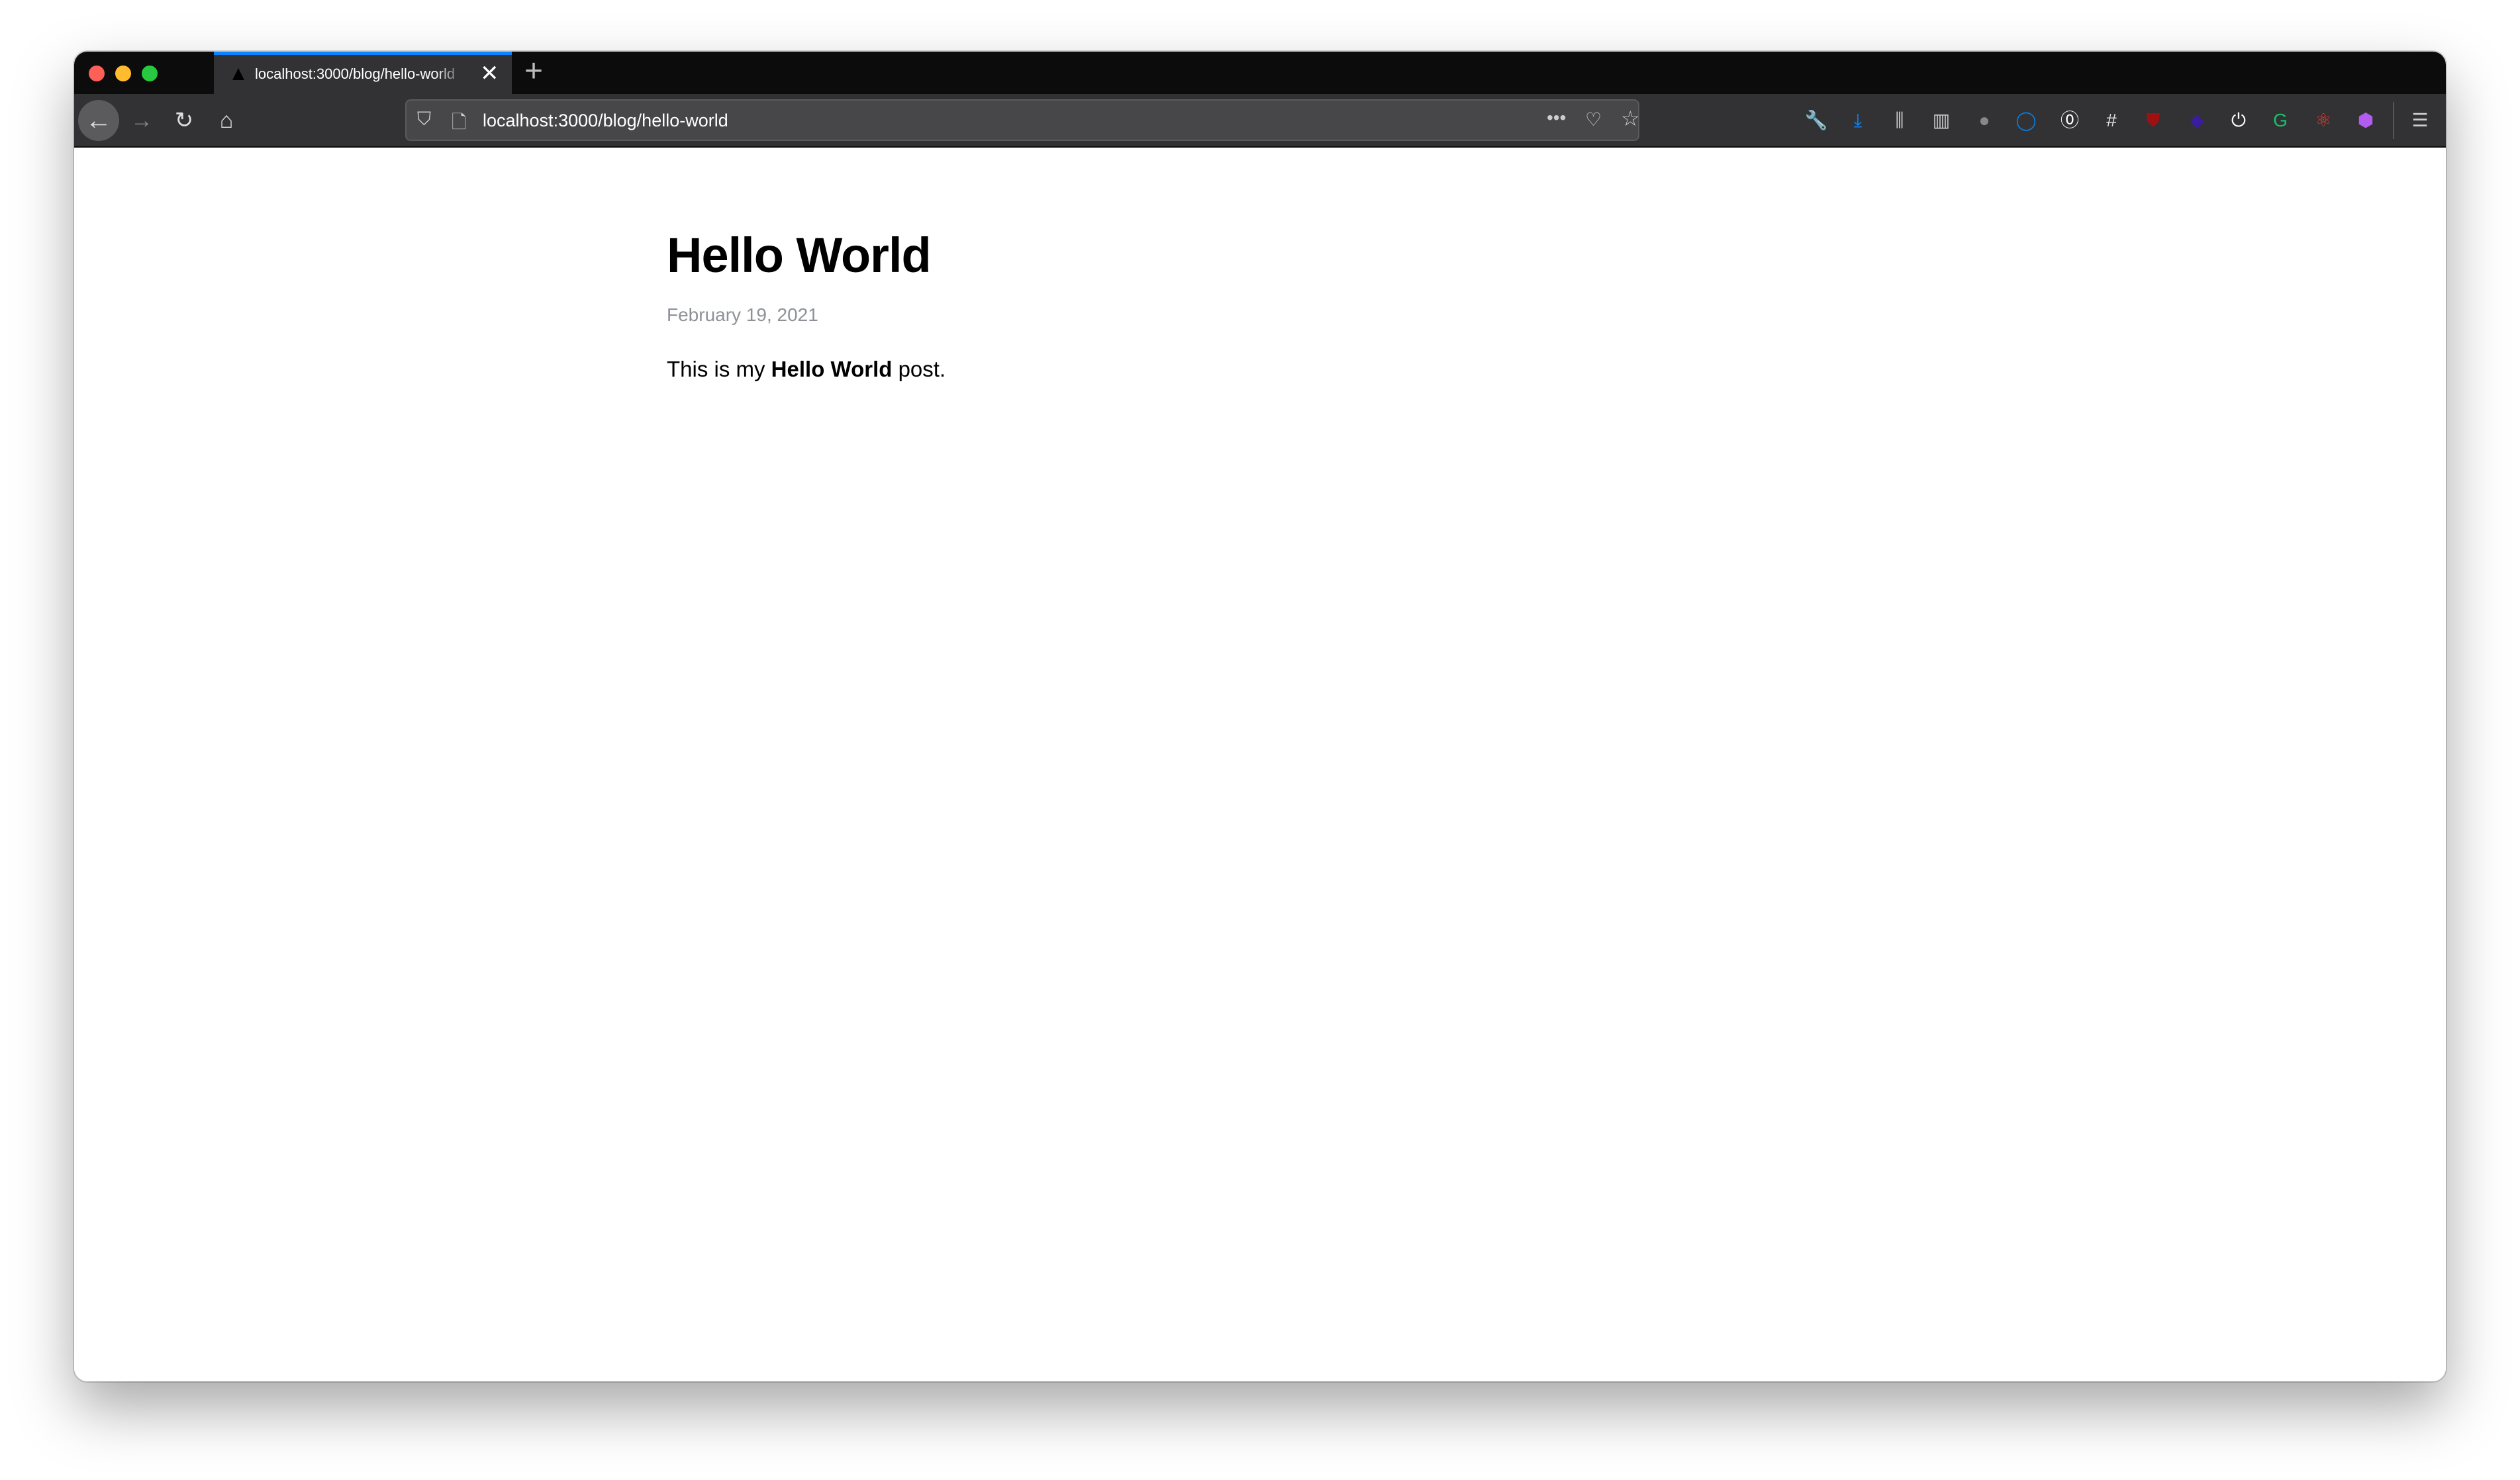 This screenshot has height=1480, width=2520. Describe the element at coordinates (2323, 120) in the screenshot. I see `react-devtools-icon: ⚛` at that location.